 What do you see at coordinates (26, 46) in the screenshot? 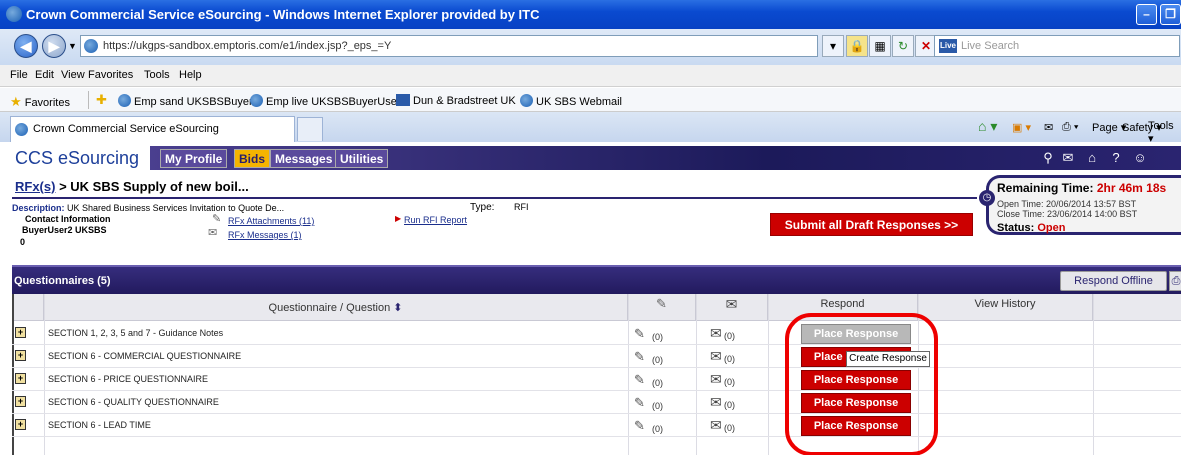
I see `back-button: ◀` at bounding box center [26, 46].